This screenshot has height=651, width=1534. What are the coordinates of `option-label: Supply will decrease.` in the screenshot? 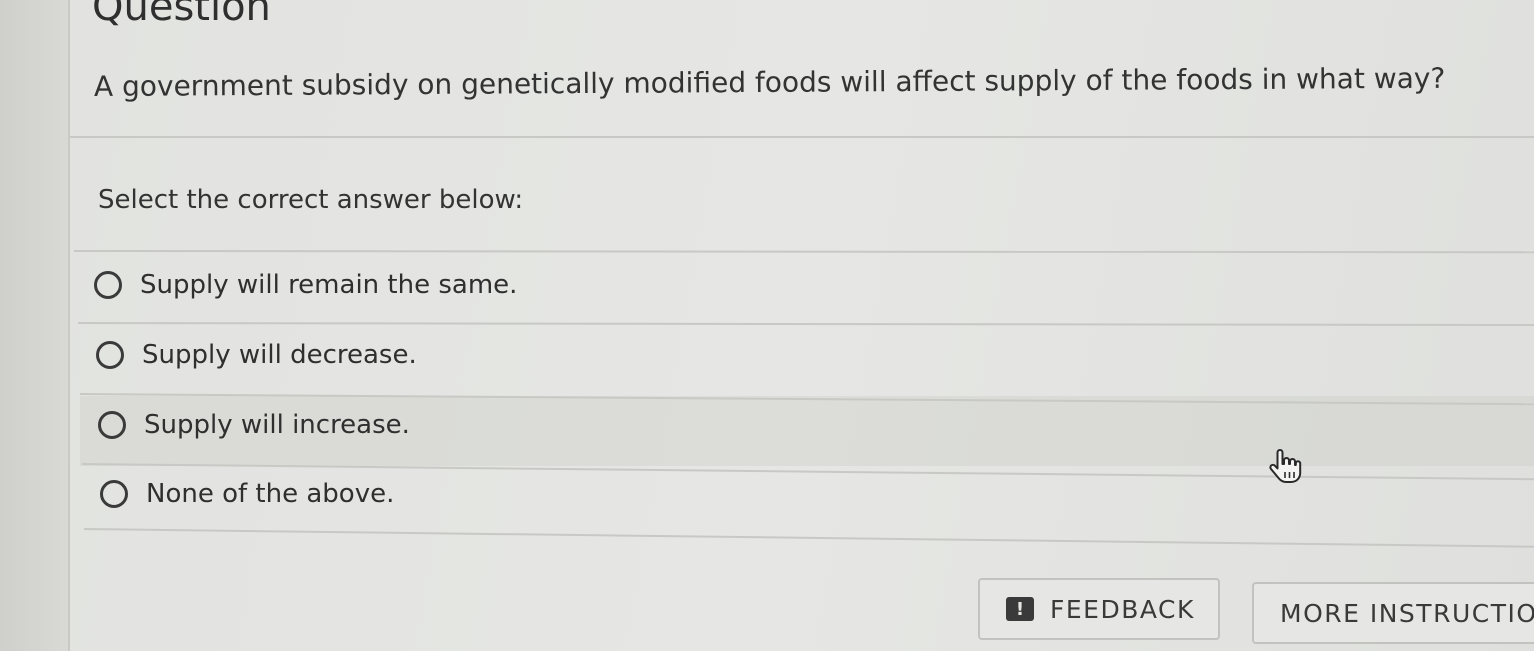 It's located at (279, 355).